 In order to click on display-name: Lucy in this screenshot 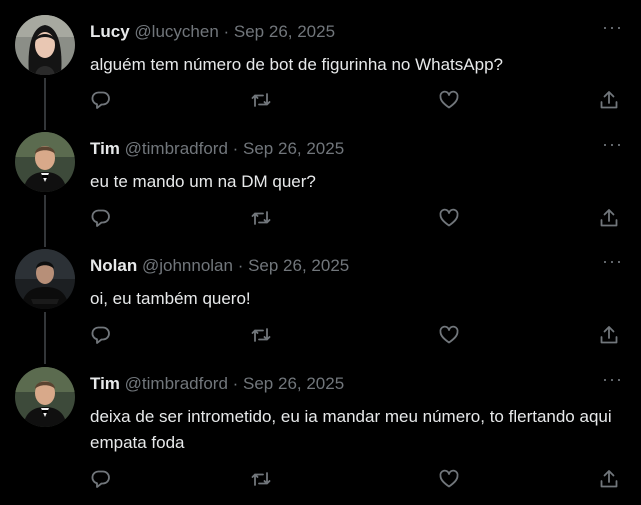, I will do `click(110, 31)`.